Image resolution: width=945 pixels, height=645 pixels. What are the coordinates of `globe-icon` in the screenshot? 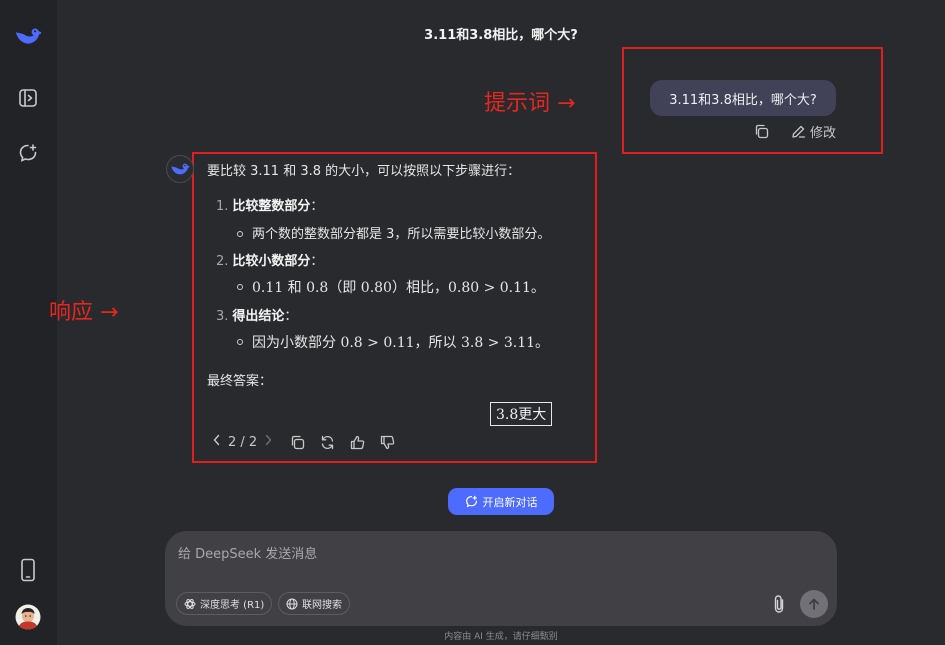 It's located at (292, 603).